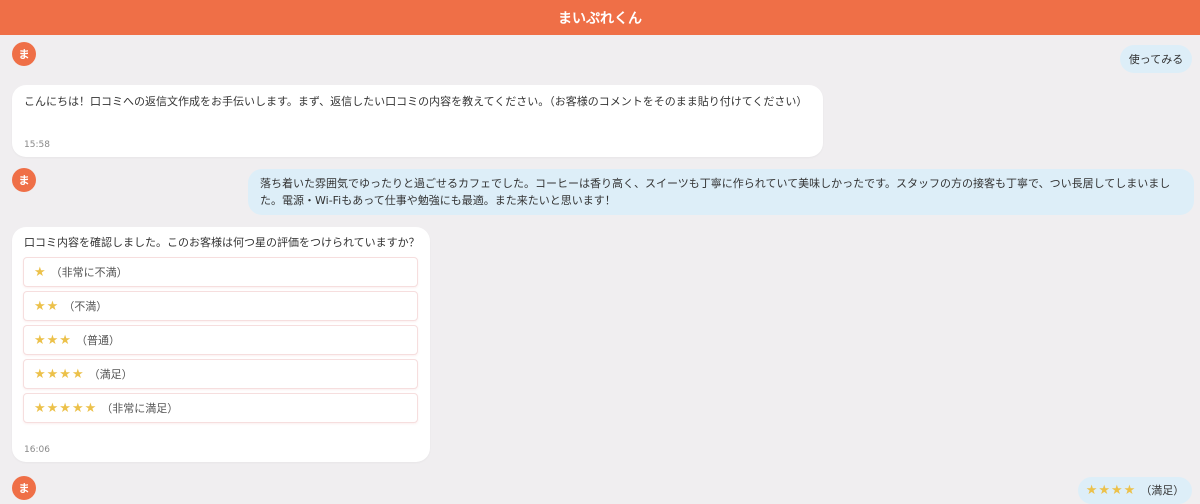 This screenshot has width=1200, height=504. I want to click on message-timestamp: 16:06, so click(37, 450).